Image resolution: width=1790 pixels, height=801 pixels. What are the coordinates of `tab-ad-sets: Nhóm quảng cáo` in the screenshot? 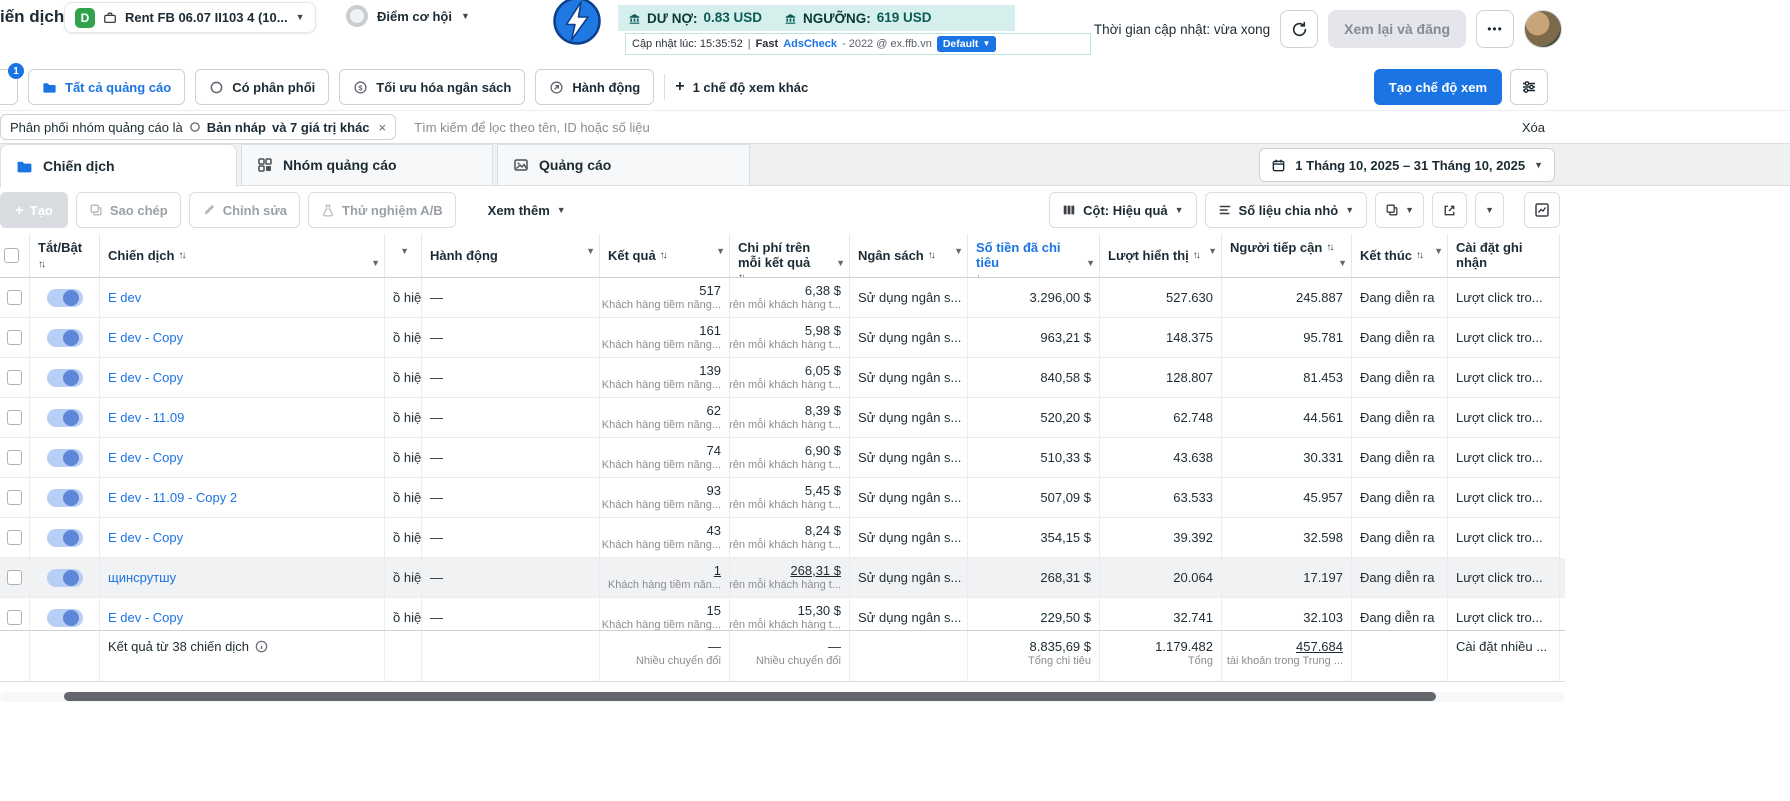 It's located at (367, 165).